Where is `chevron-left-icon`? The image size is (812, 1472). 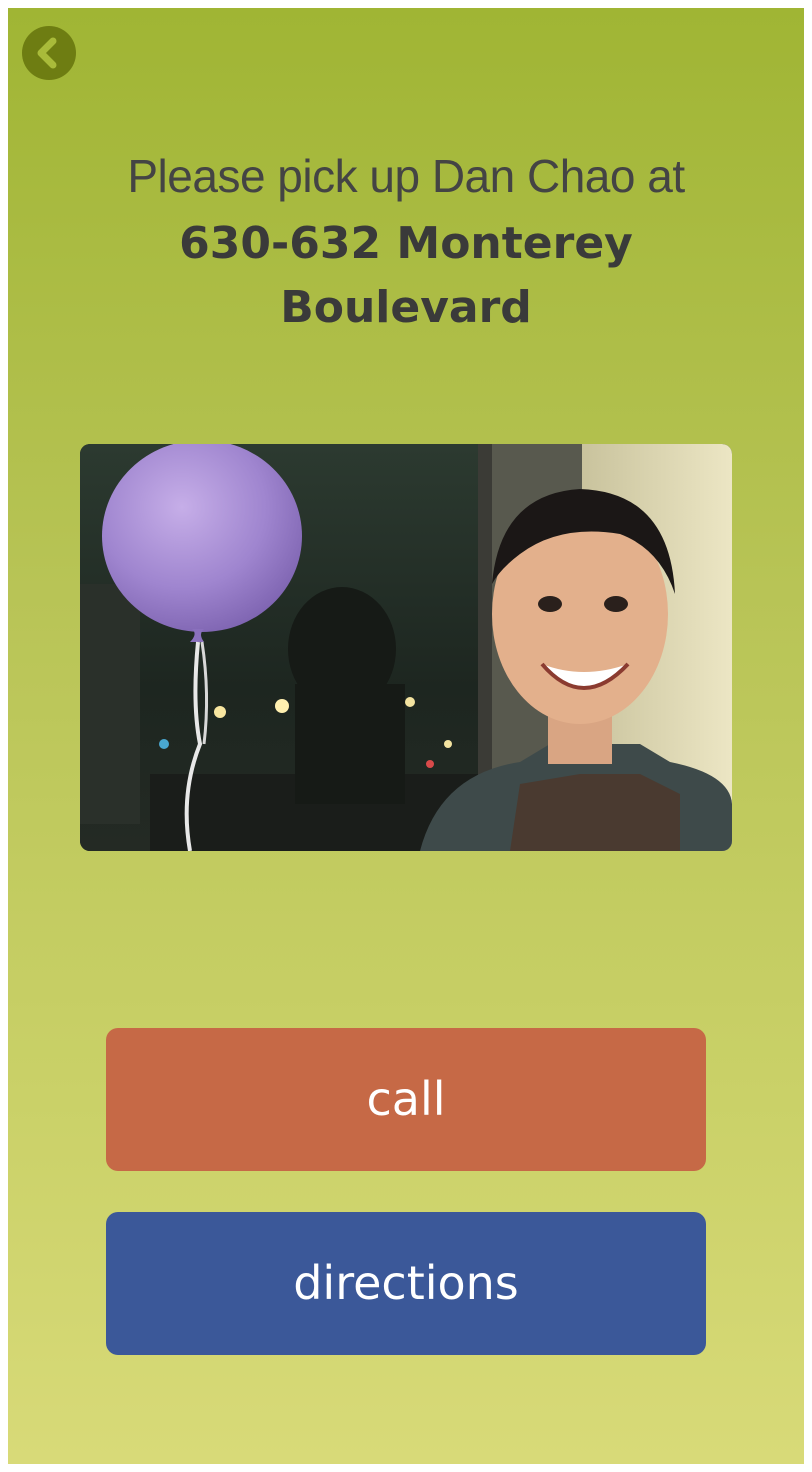 chevron-left-icon is located at coordinates (47, 53).